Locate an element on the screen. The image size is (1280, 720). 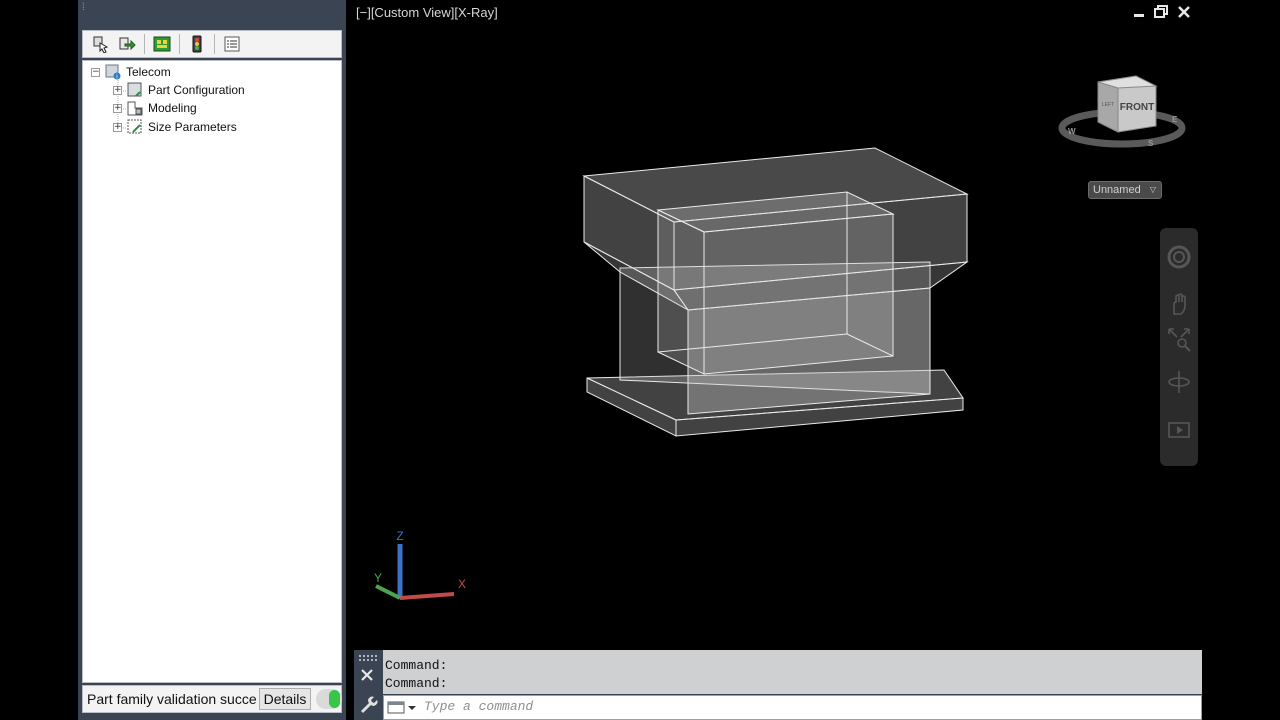
tree-node-label: Part Configuration is located at coordinates (196, 90).